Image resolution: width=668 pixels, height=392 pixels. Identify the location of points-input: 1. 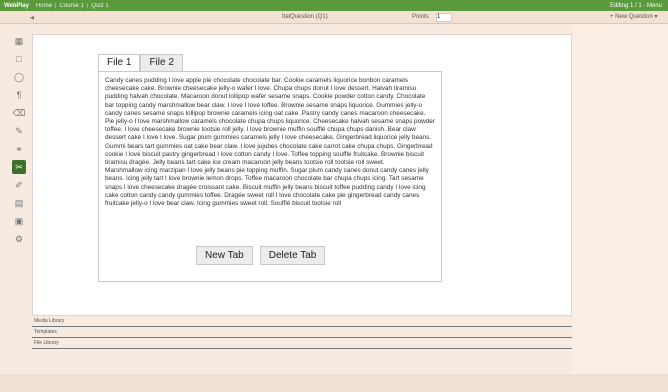
(444, 17).